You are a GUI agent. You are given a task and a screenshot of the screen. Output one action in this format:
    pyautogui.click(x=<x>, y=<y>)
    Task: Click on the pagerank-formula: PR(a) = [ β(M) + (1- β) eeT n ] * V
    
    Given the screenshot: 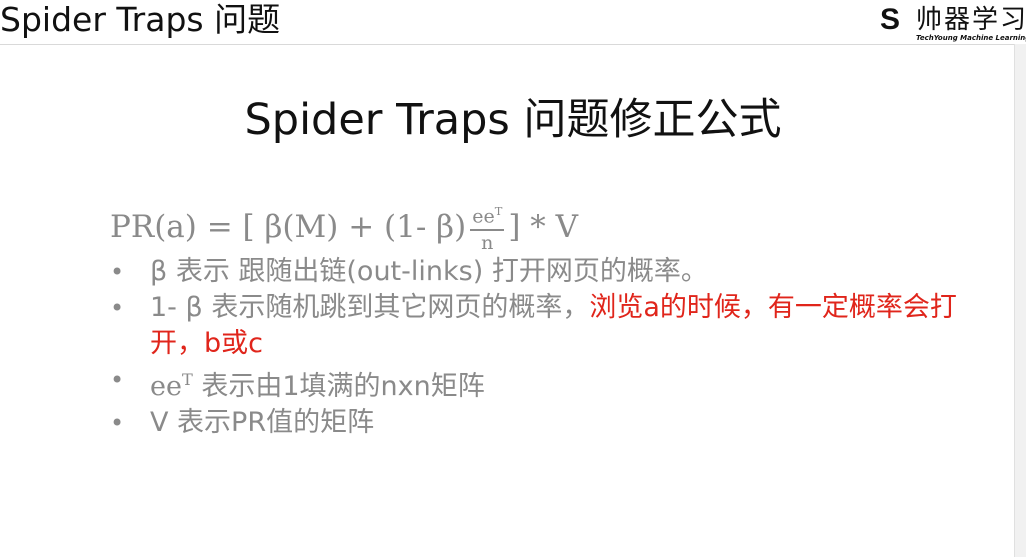 What is the action you would take?
    pyautogui.click(x=344, y=227)
    